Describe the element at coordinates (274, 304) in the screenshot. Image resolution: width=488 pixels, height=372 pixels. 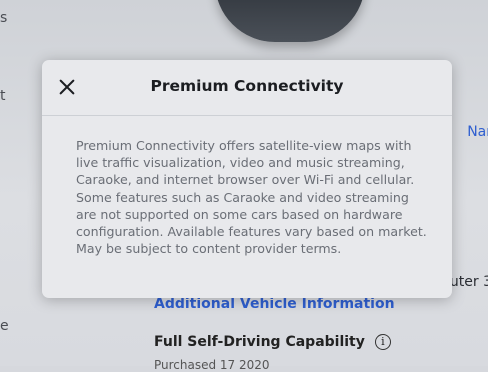
I see `additional-vehicle-info-link: Additional Vehicle Information` at that location.